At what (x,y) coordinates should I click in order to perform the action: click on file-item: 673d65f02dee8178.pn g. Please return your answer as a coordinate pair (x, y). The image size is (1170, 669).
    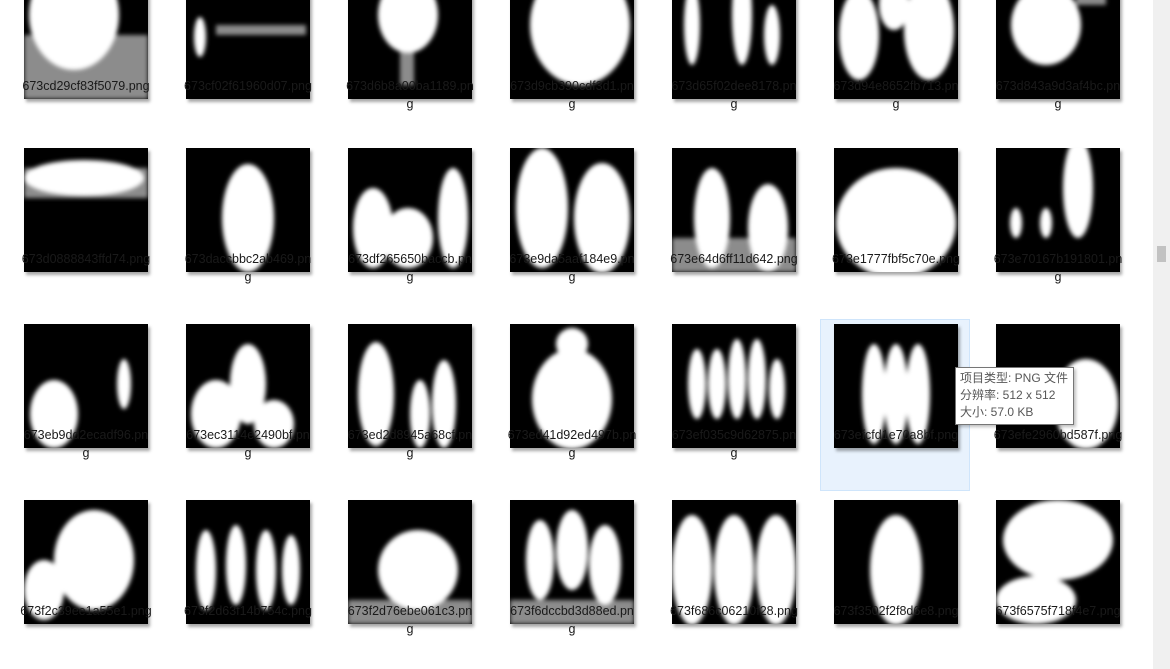
    Looking at the image, I should click on (733, 71).